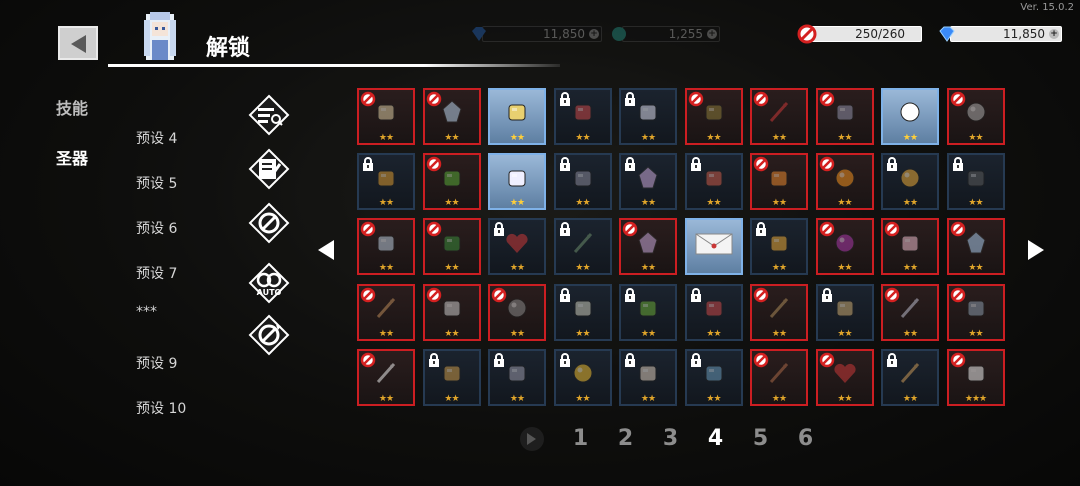 The image size is (1080, 486). Describe the element at coordinates (156, 228) in the screenshot. I see `preset-6: 预设 6` at that location.